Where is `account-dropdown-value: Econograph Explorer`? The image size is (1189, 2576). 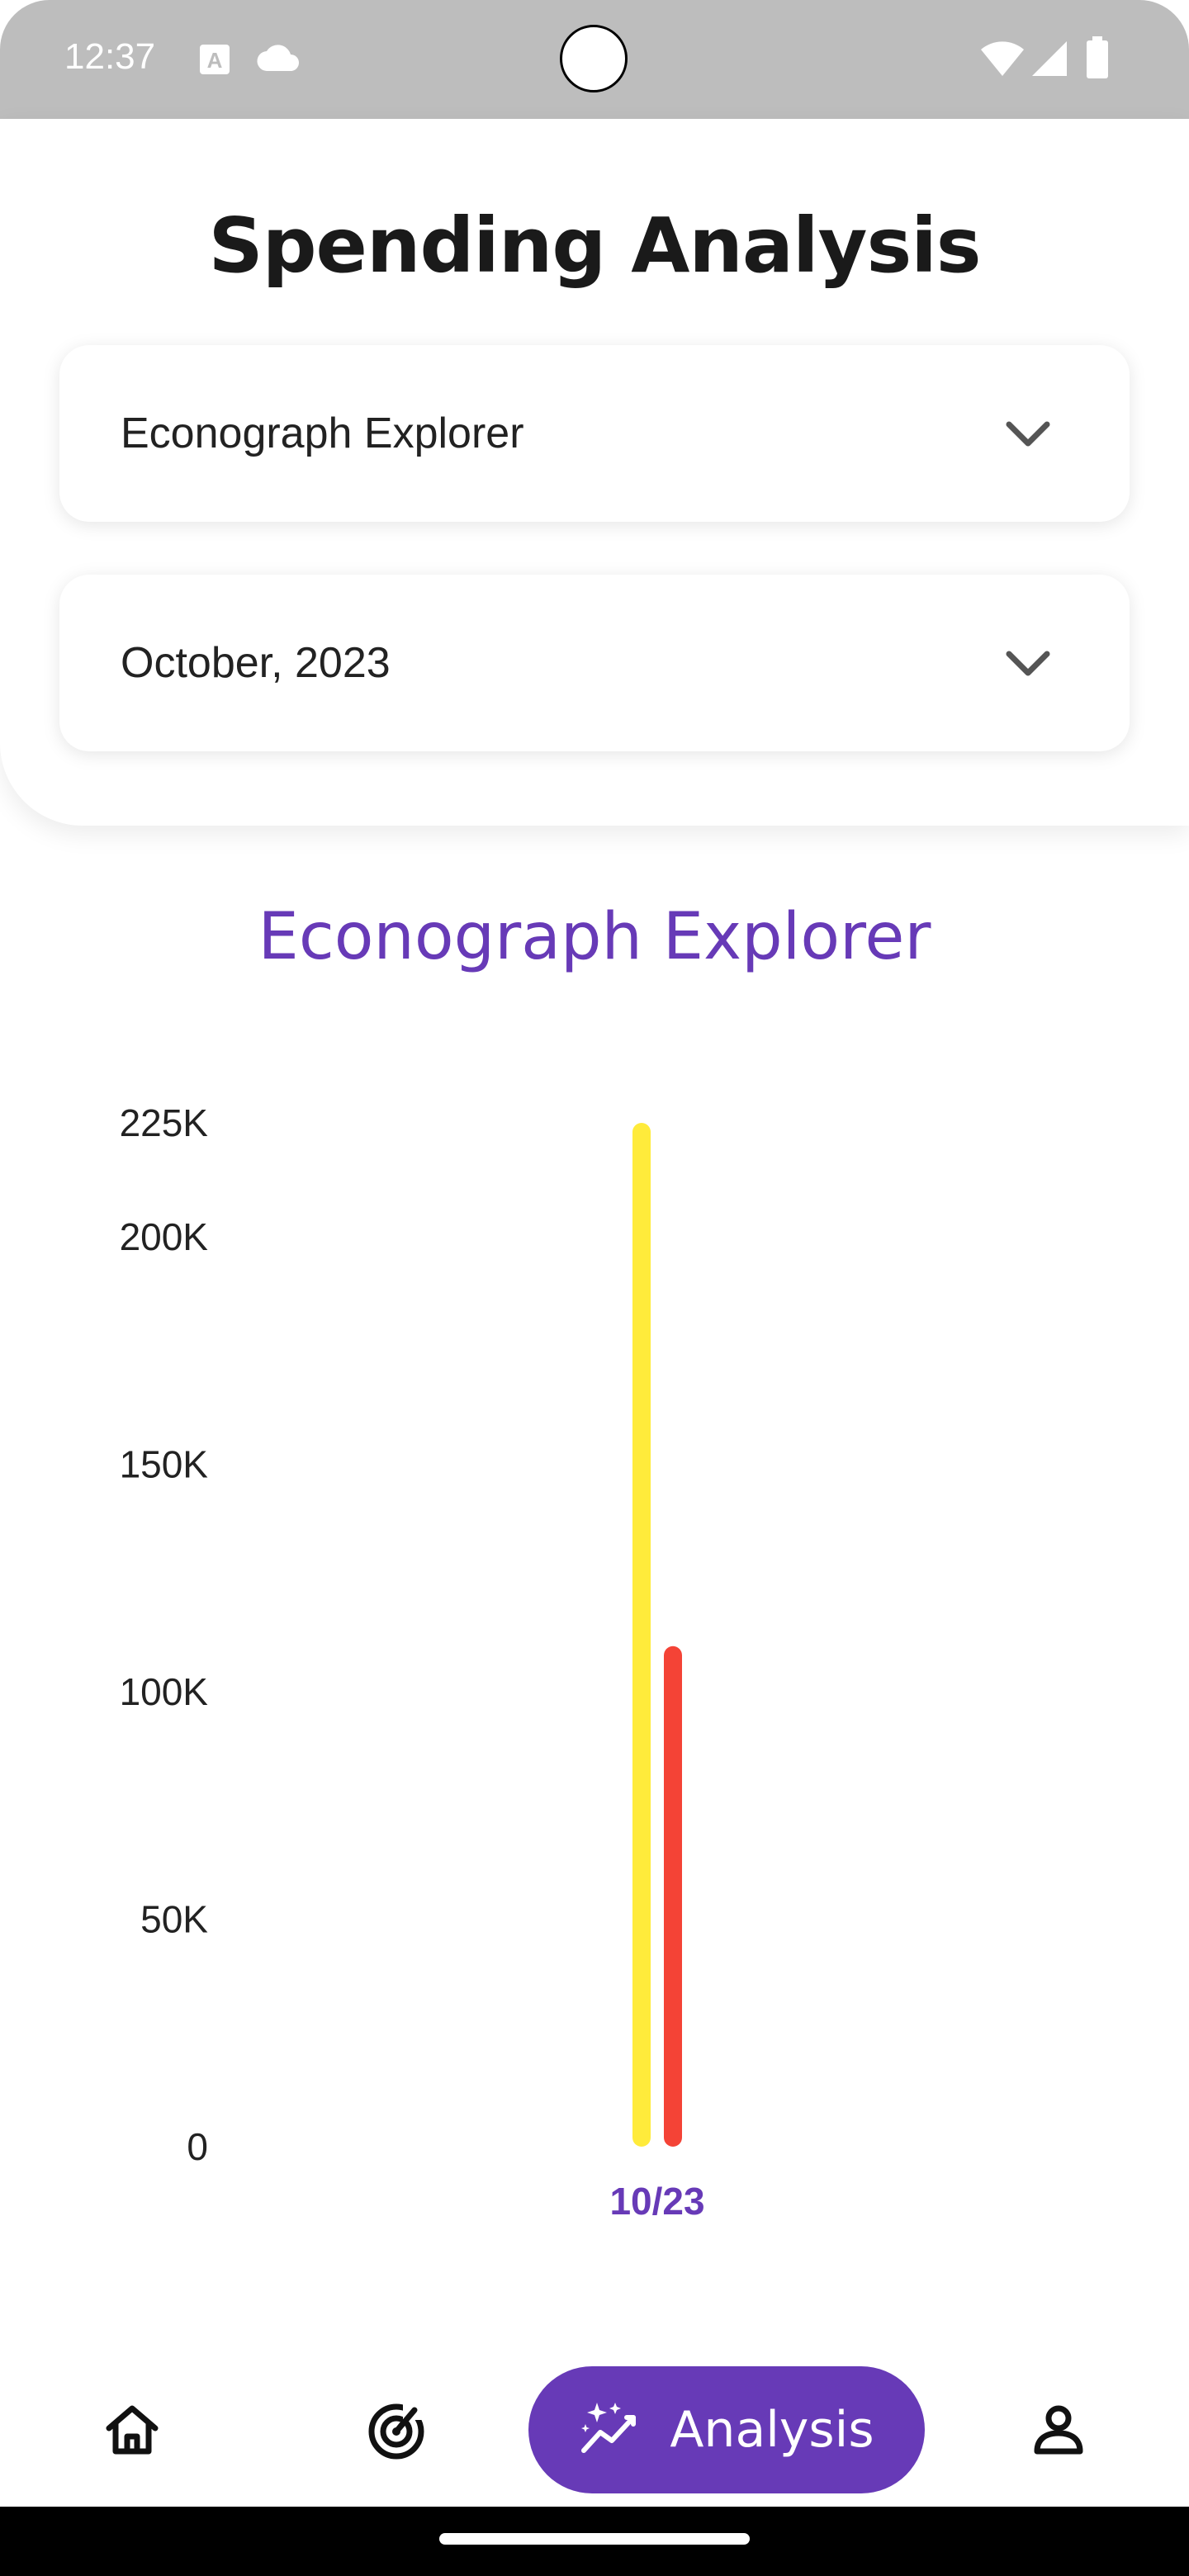
account-dropdown-value: Econograph Explorer is located at coordinates (322, 433).